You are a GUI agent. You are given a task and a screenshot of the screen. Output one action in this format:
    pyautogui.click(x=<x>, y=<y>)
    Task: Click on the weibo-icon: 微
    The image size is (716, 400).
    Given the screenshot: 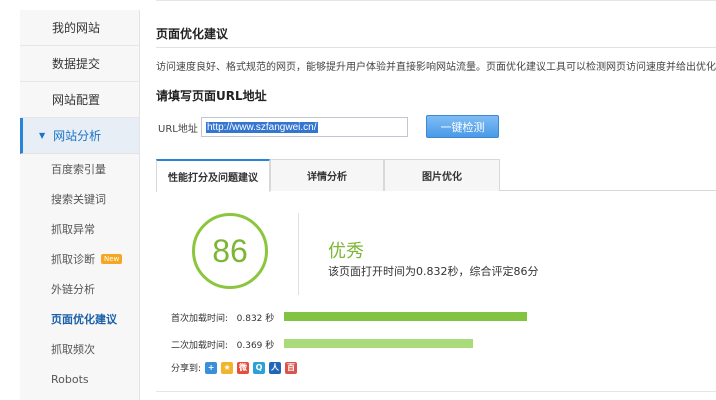 What is the action you would take?
    pyautogui.click(x=243, y=367)
    